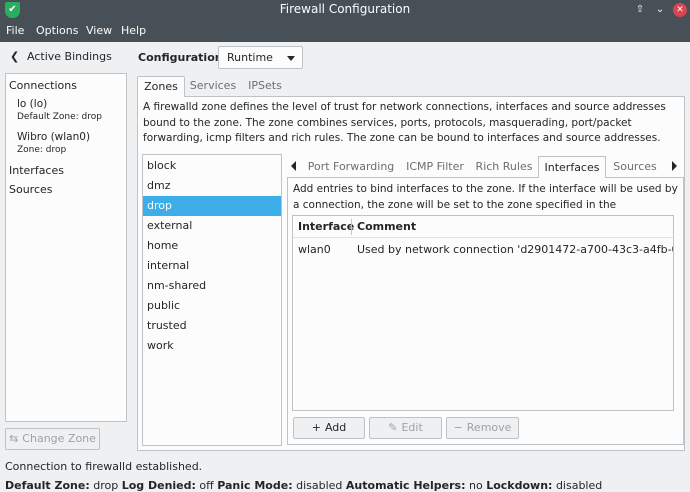  What do you see at coordinates (212, 226) in the screenshot?
I see `zone-item-external: external` at bounding box center [212, 226].